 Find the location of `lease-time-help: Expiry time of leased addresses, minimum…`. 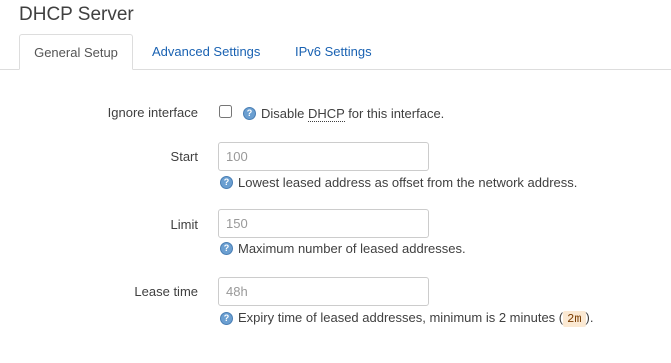

lease-time-help: Expiry time of leased addresses, minimum… is located at coordinates (416, 318).